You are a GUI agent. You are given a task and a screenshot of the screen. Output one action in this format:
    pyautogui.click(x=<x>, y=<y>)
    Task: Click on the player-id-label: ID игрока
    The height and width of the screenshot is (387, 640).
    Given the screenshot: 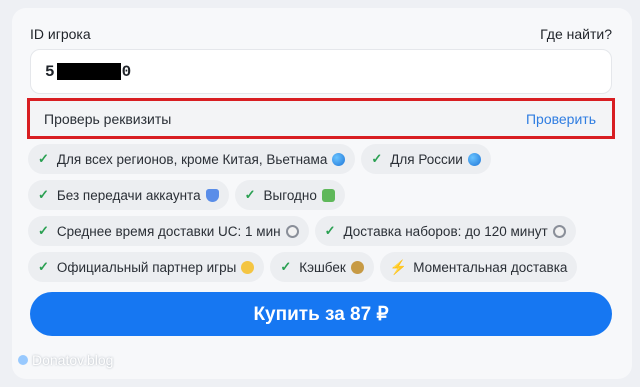 What is the action you would take?
    pyautogui.click(x=60, y=34)
    